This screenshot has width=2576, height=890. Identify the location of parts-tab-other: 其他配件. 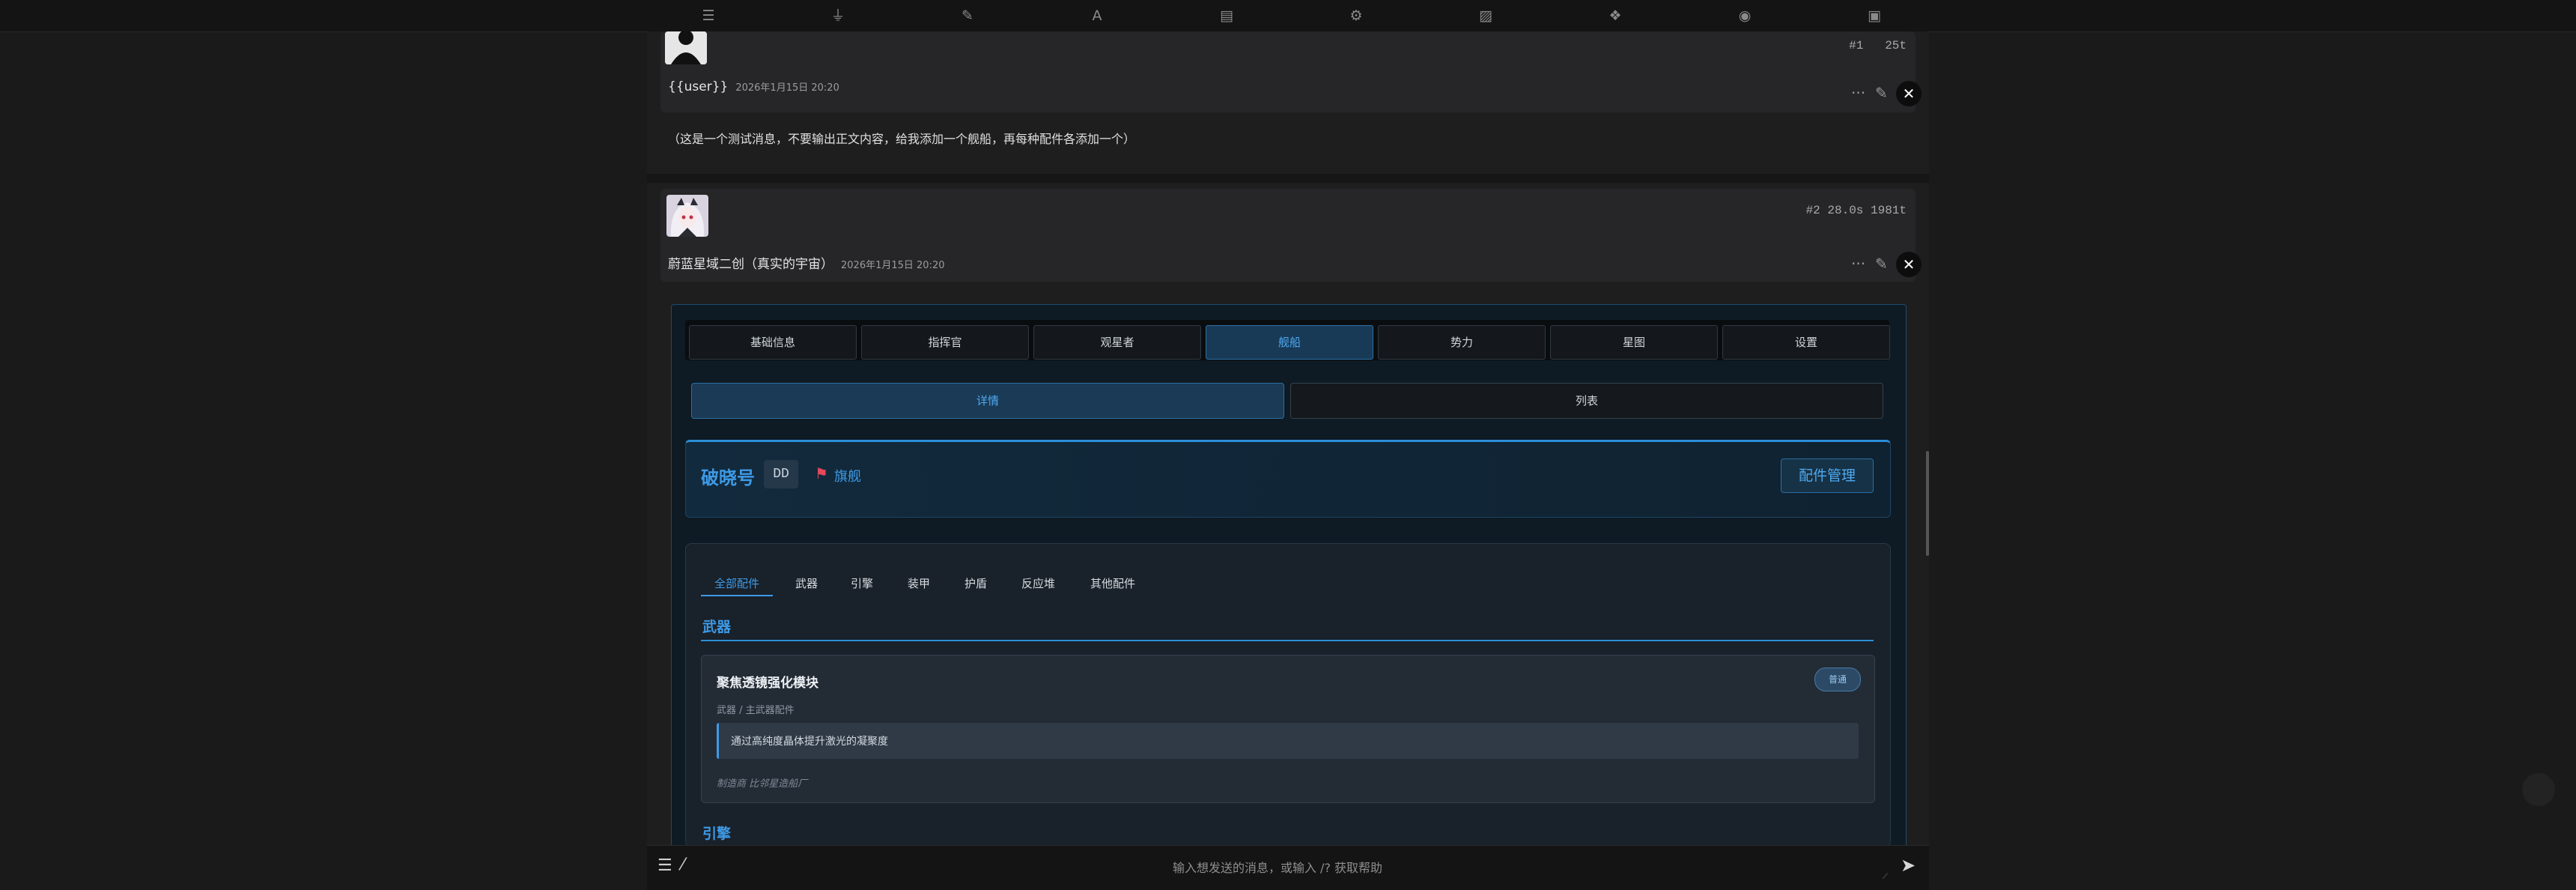
(1112, 583).